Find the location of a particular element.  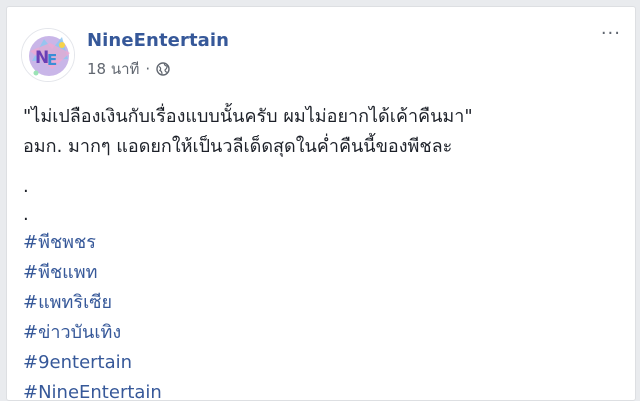

hashtag-link: #แพทริเซีย is located at coordinates (321, 303).